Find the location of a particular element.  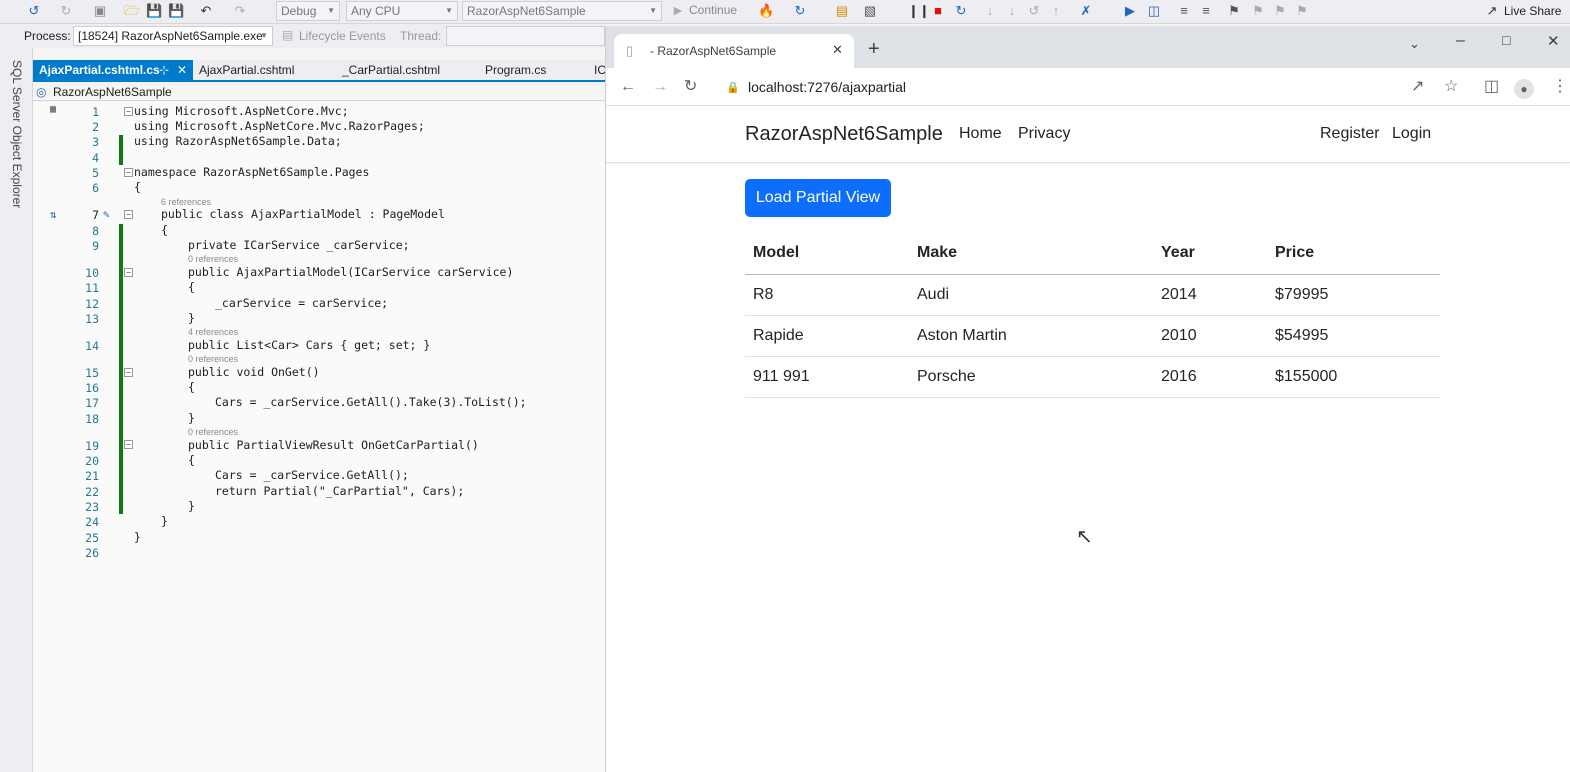

load-partial-view-button: Load Partial View is located at coordinates (818, 198).